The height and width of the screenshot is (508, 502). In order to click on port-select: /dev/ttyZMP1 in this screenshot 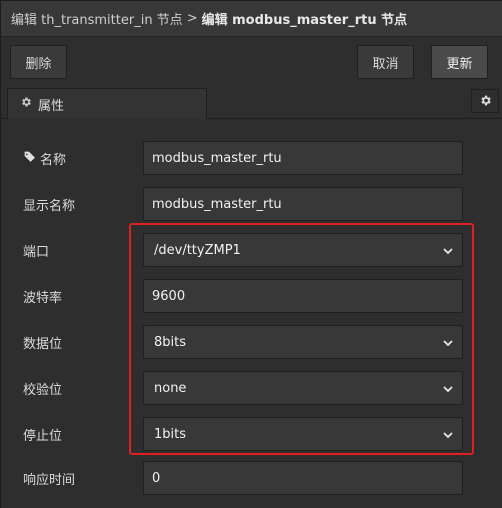, I will do `click(303, 250)`.